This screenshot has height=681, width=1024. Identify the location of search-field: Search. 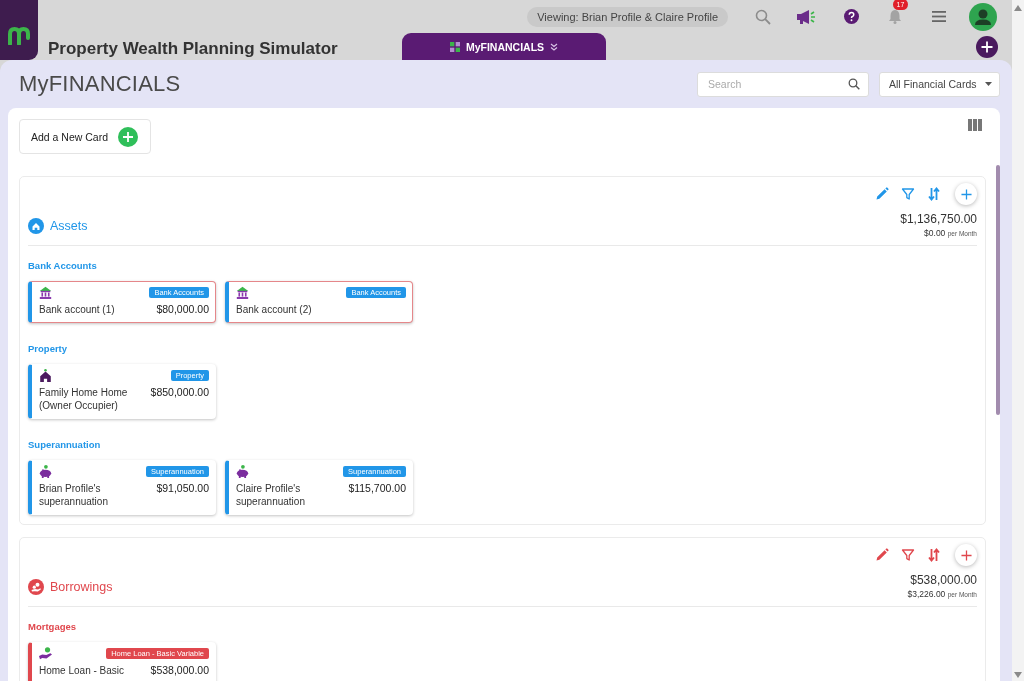
(783, 84).